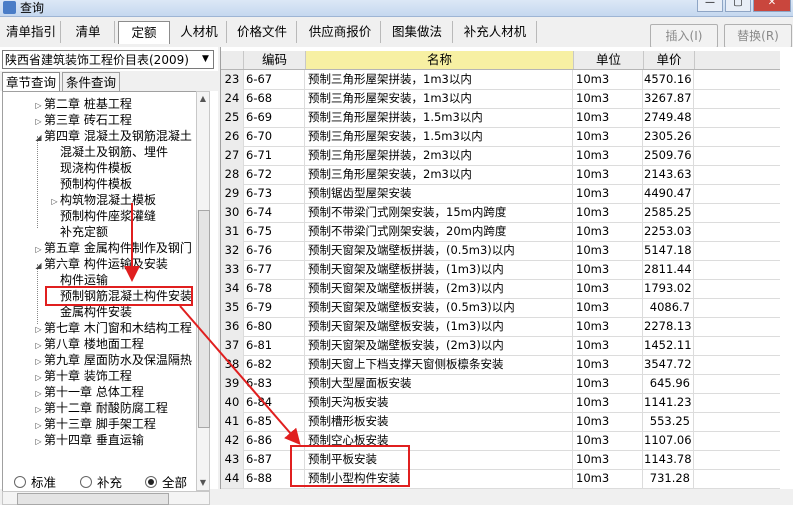 The width and height of the screenshot is (793, 505). What do you see at coordinates (91, 82) in the screenshot?
I see `tab-condition-query: 条件查询` at bounding box center [91, 82].